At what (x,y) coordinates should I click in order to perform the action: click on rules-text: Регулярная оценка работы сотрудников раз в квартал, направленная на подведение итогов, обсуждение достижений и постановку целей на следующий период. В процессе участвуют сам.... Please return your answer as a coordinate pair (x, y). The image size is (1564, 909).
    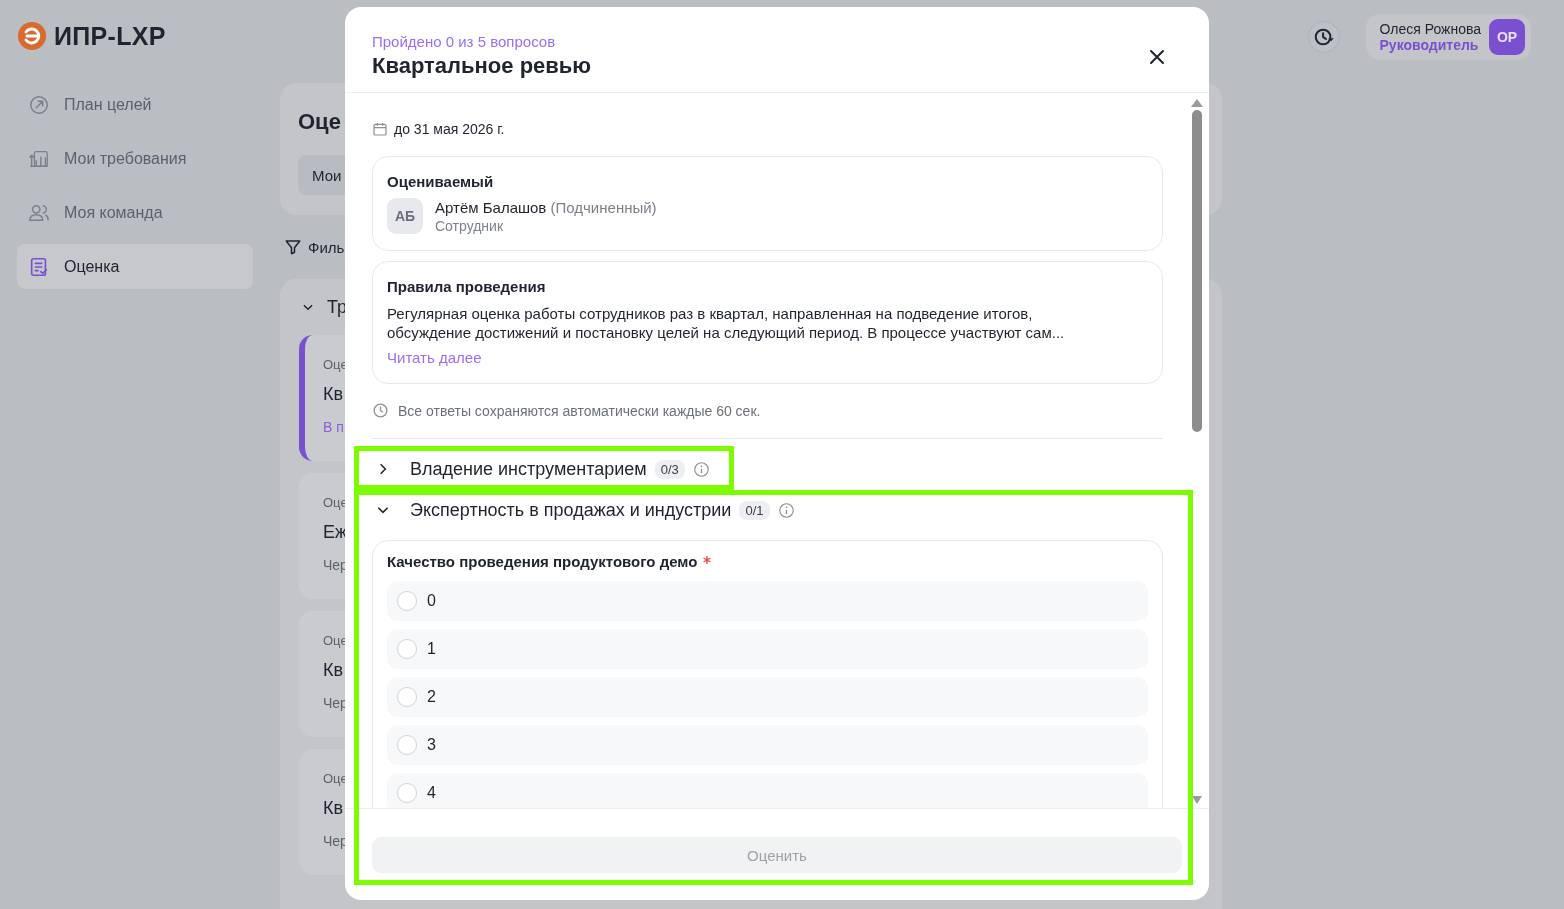
    Looking at the image, I should click on (726, 323).